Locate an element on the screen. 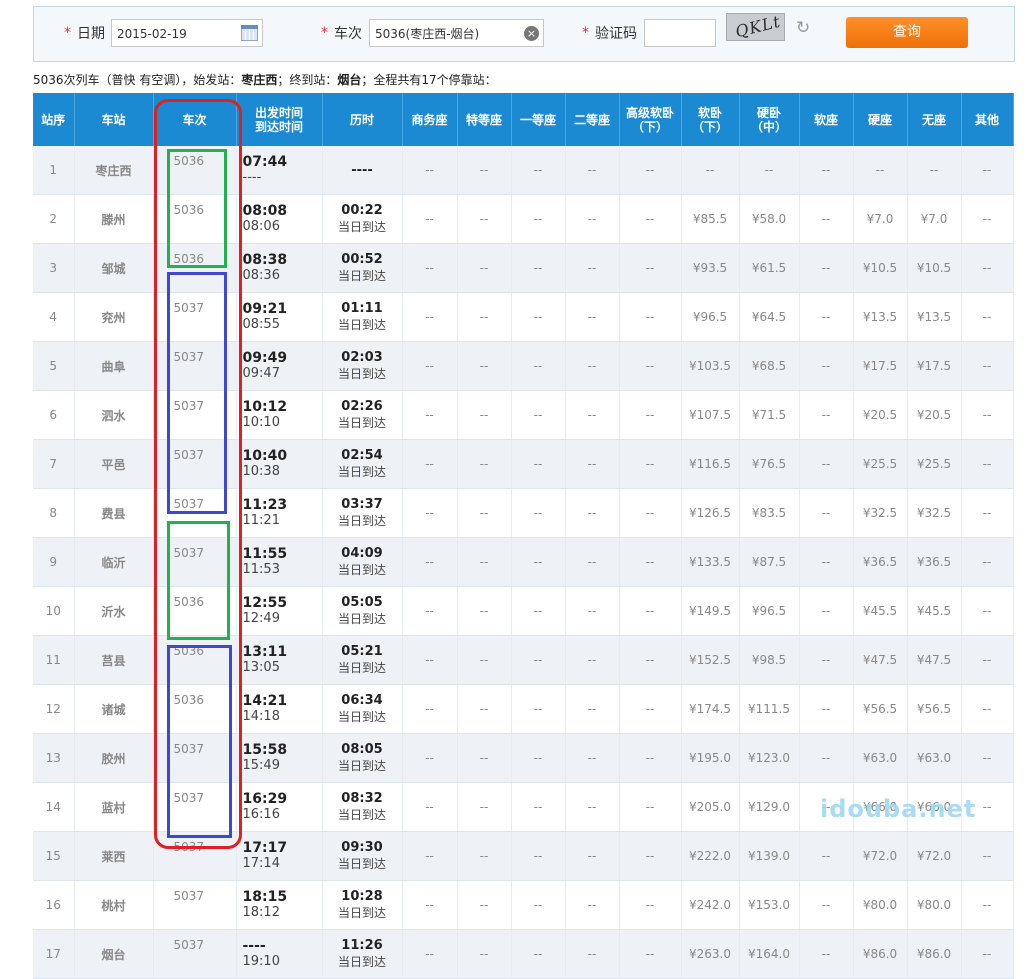 The height and width of the screenshot is (979, 1034). time-cell: 09:49 09:47 is located at coordinates (279, 366).